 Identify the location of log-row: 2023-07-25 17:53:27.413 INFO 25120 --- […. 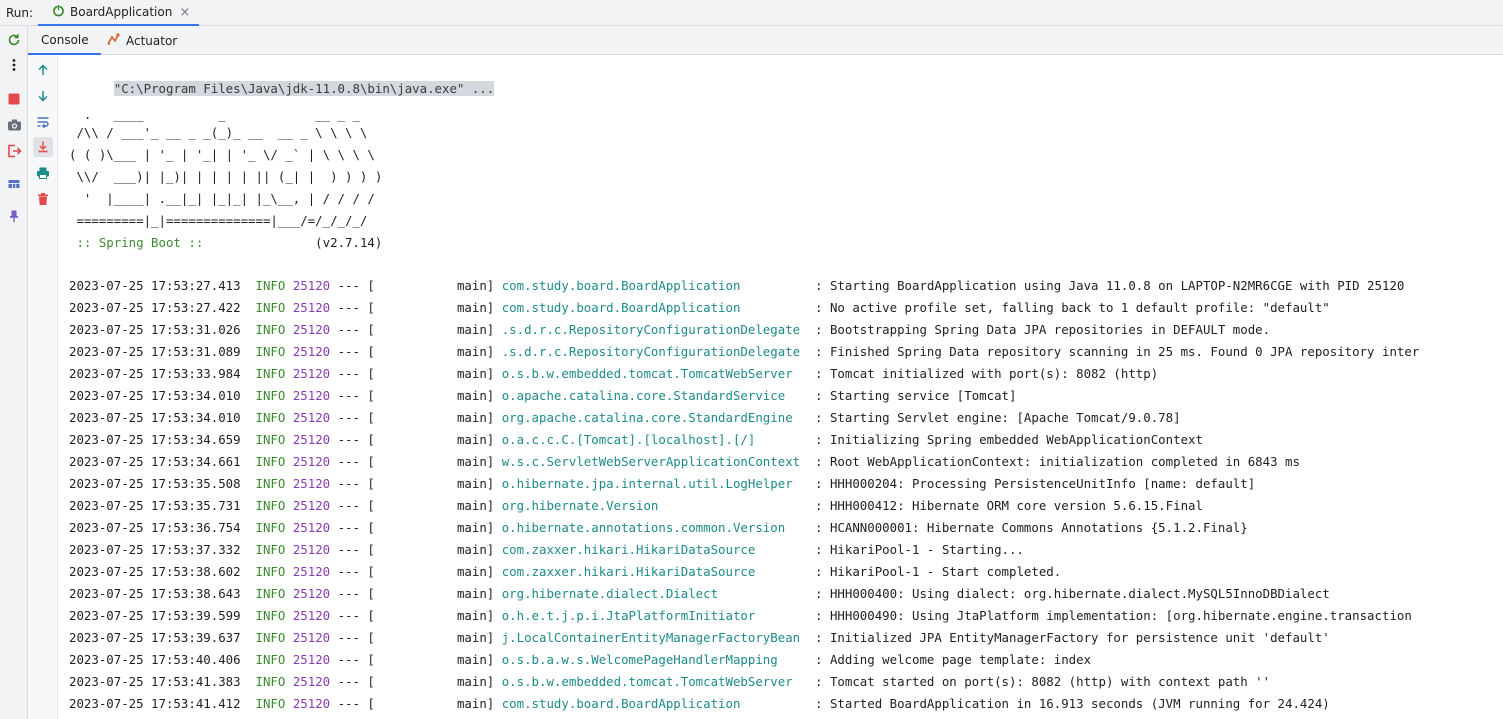
(736, 286).